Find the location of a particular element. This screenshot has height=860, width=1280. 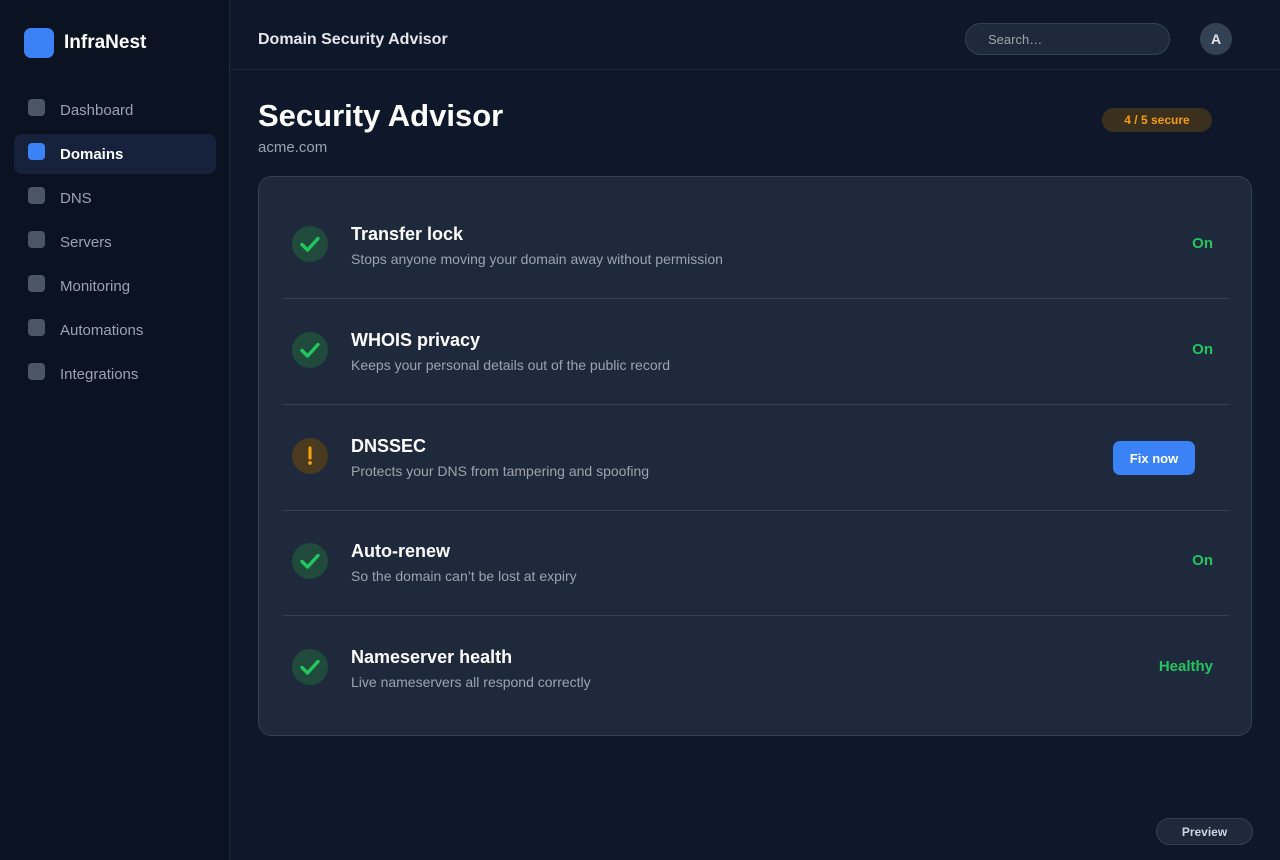

brand: InfraNest is located at coordinates (85, 43).